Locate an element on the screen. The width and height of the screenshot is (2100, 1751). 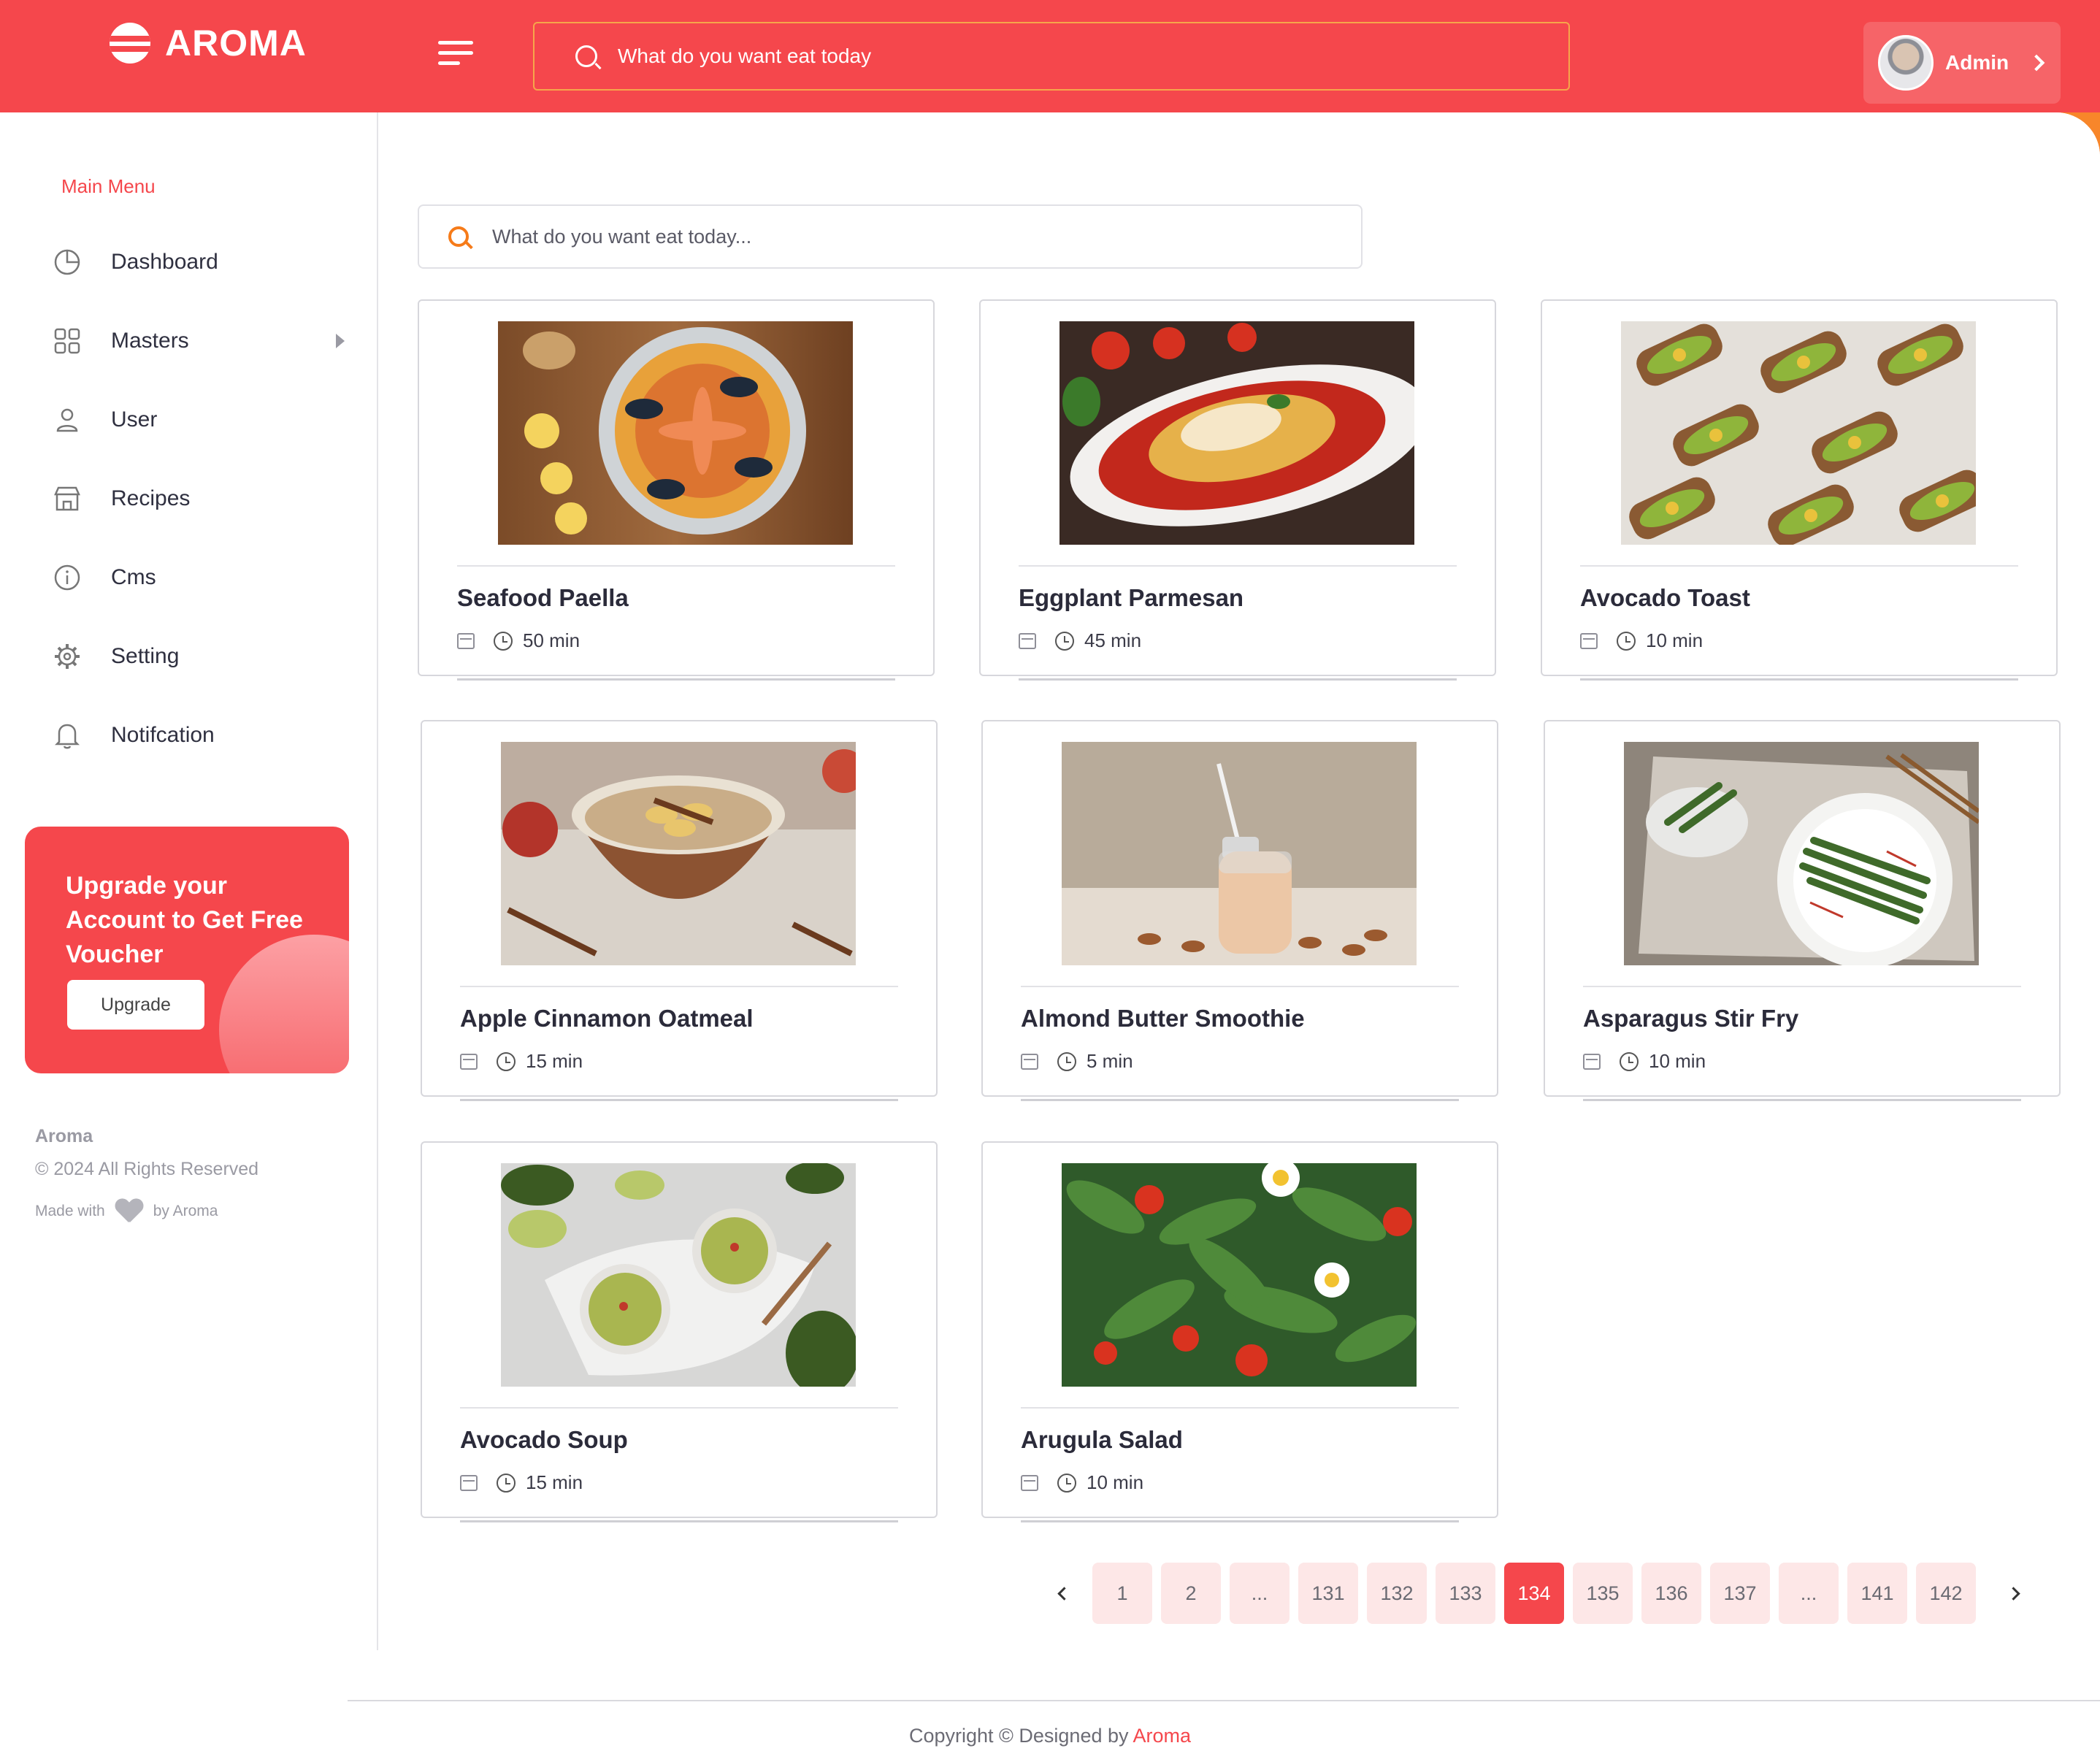
avatar is located at coordinates (1906, 63).